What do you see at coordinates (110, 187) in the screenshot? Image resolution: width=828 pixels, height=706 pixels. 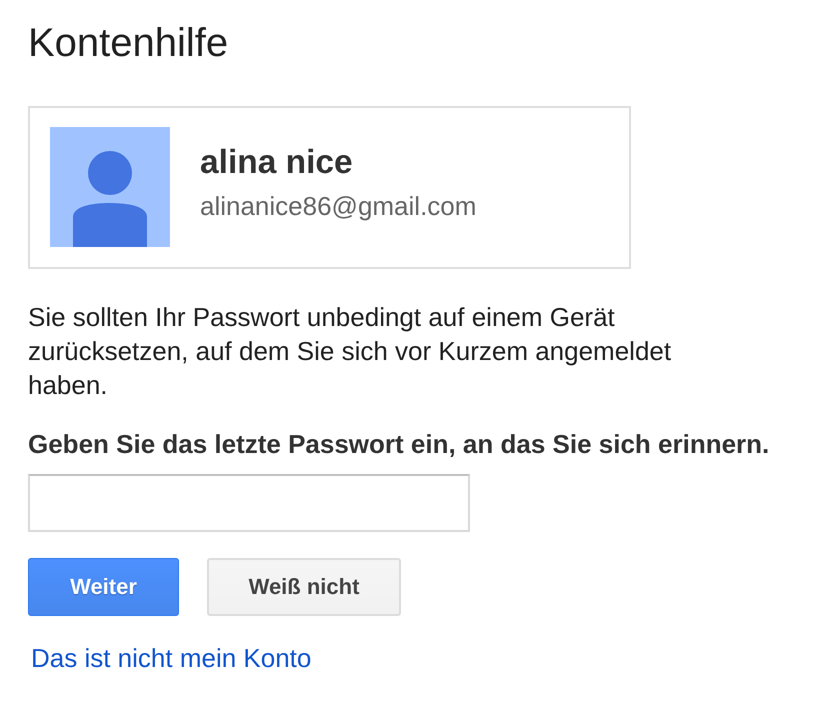 I see `avatar-icon` at bounding box center [110, 187].